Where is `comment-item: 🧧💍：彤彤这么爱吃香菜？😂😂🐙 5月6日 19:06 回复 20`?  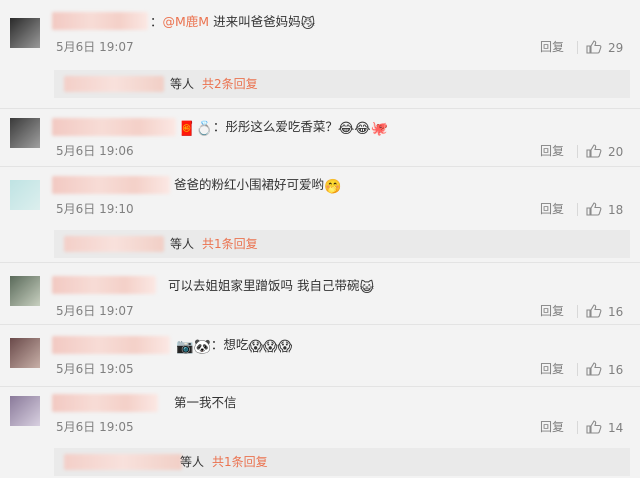 comment-item: 🧧💍：彤彤这么爱吃香菜？😂😂🐙 5月6日 19:06 回复 20 is located at coordinates (320, 138).